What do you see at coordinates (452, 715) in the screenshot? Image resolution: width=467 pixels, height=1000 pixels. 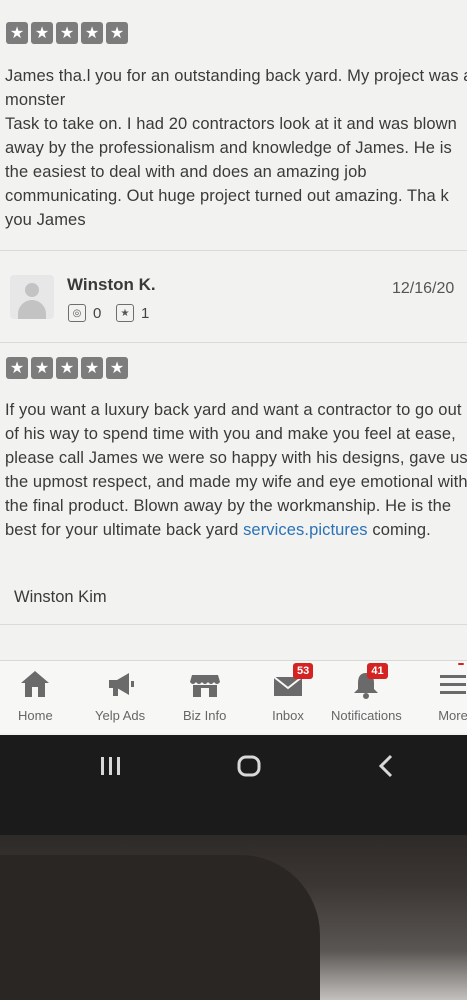 I see `tab-more-label: More` at bounding box center [452, 715].